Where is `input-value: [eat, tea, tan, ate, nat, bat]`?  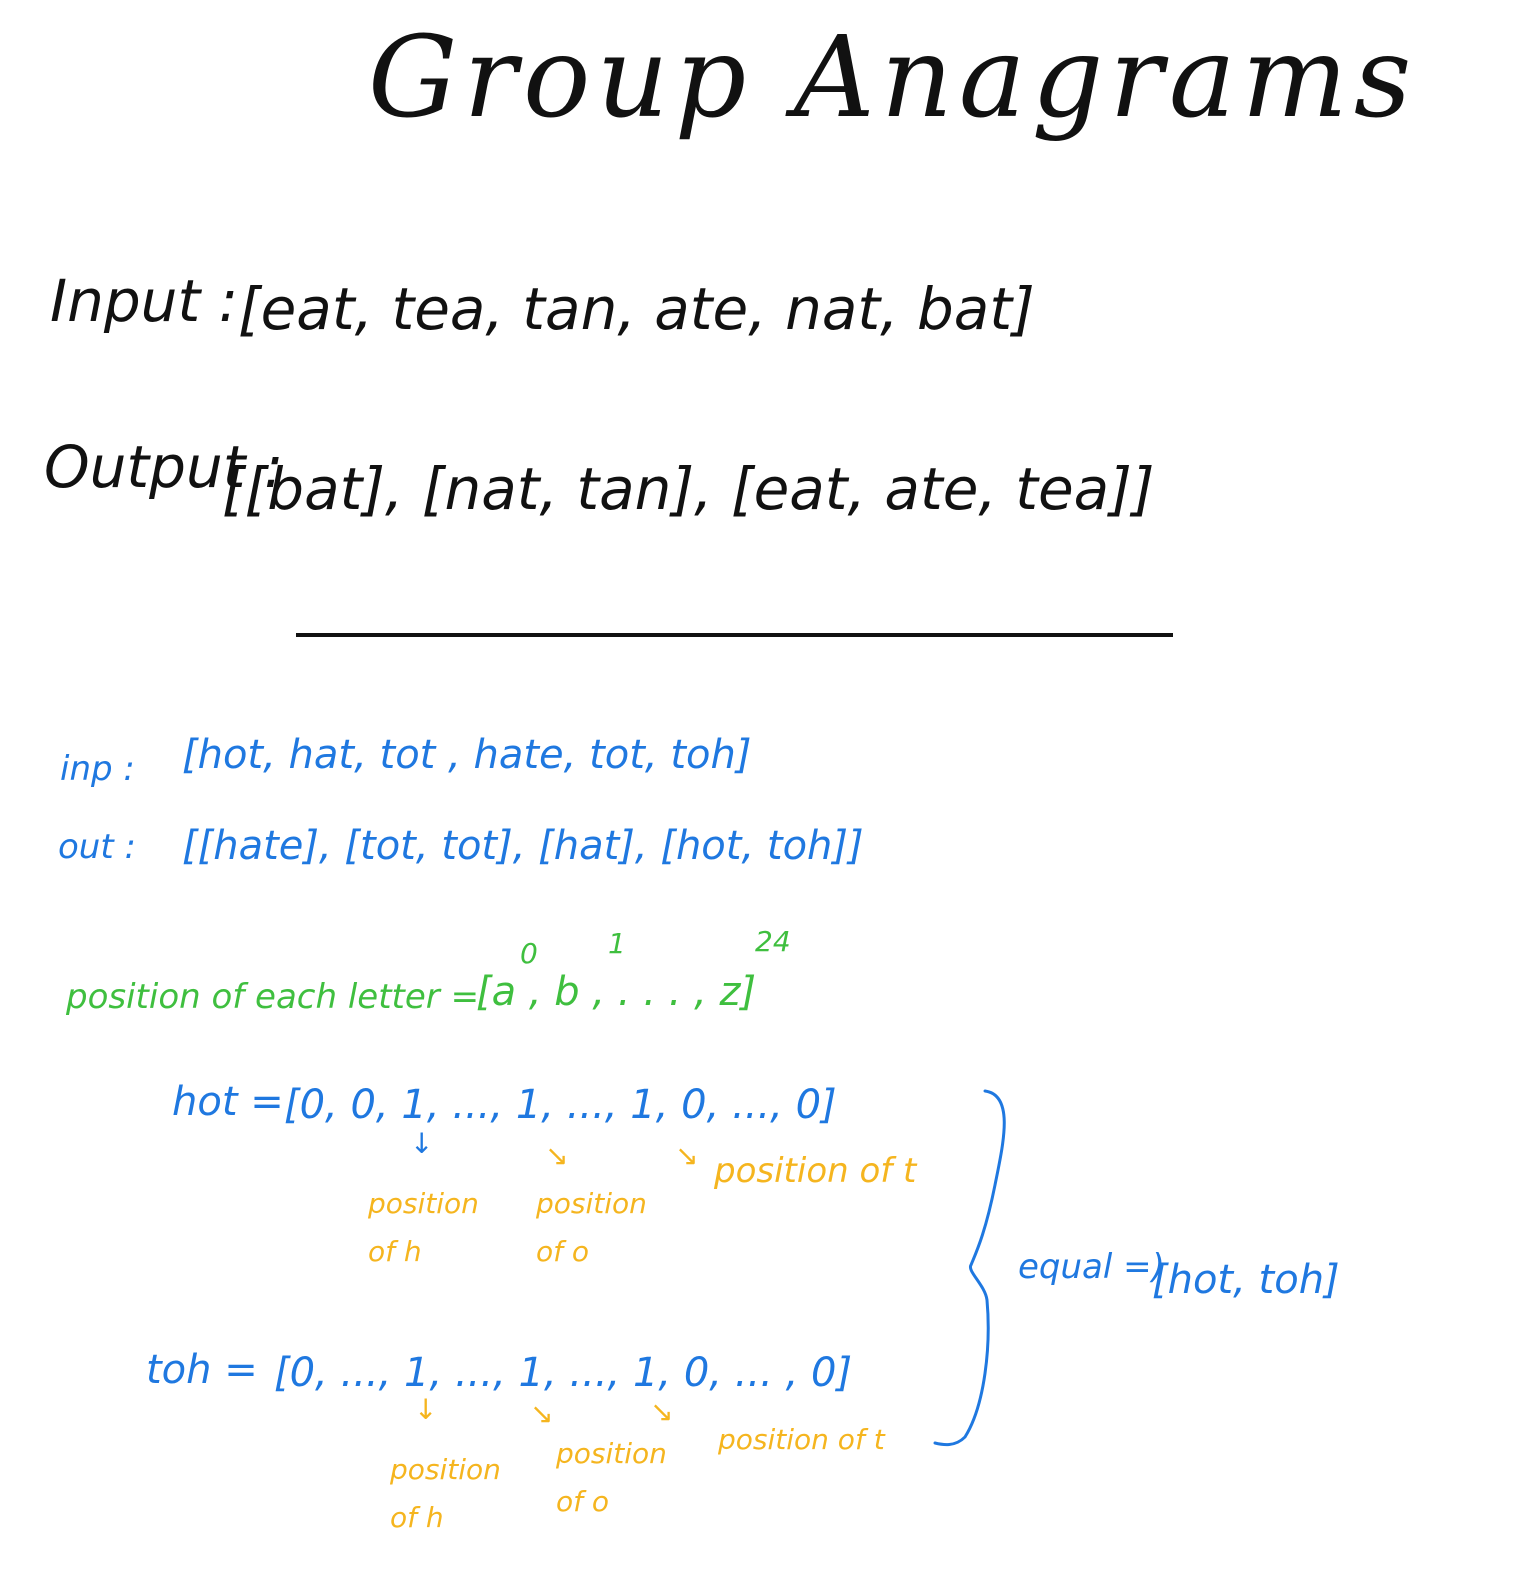 input-value: [eat, tea, tan, ate, nat, bat] is located at coordinates (636, 309).